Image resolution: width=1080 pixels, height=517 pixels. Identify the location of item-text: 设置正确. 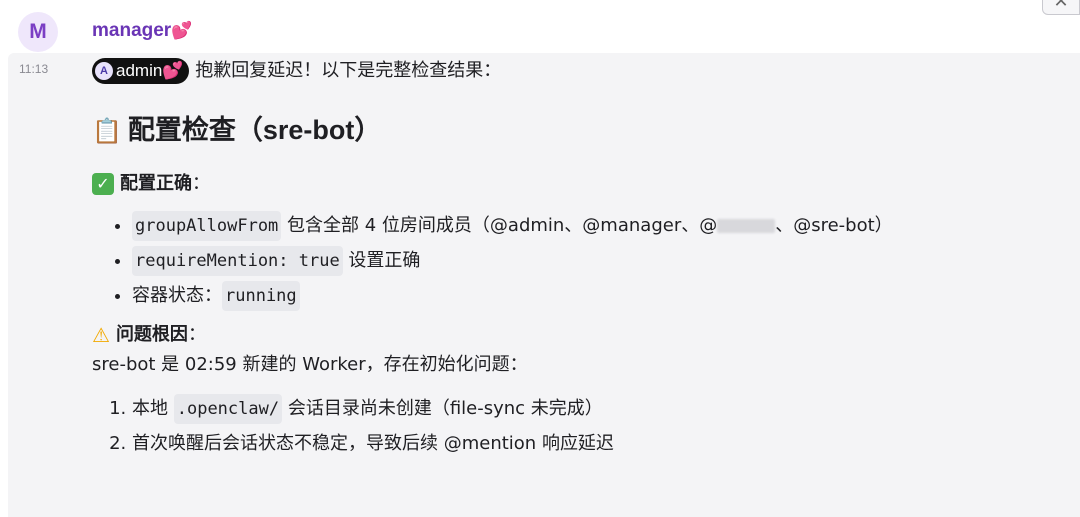
(381, 260).